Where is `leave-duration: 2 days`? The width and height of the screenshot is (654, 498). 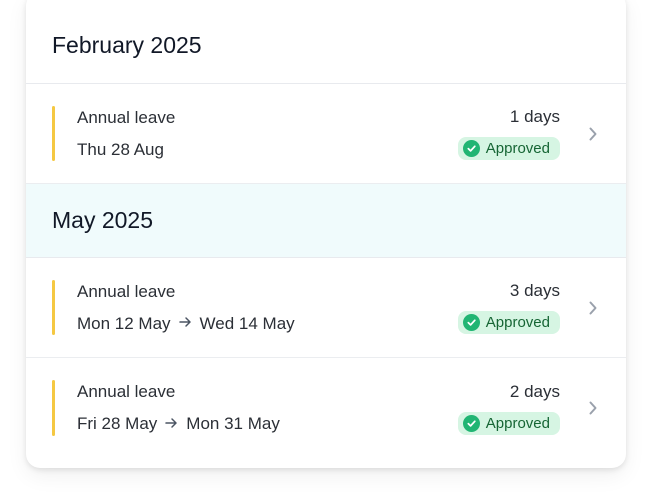 leave-duration: 2 days is located at coordinates (534, 391).